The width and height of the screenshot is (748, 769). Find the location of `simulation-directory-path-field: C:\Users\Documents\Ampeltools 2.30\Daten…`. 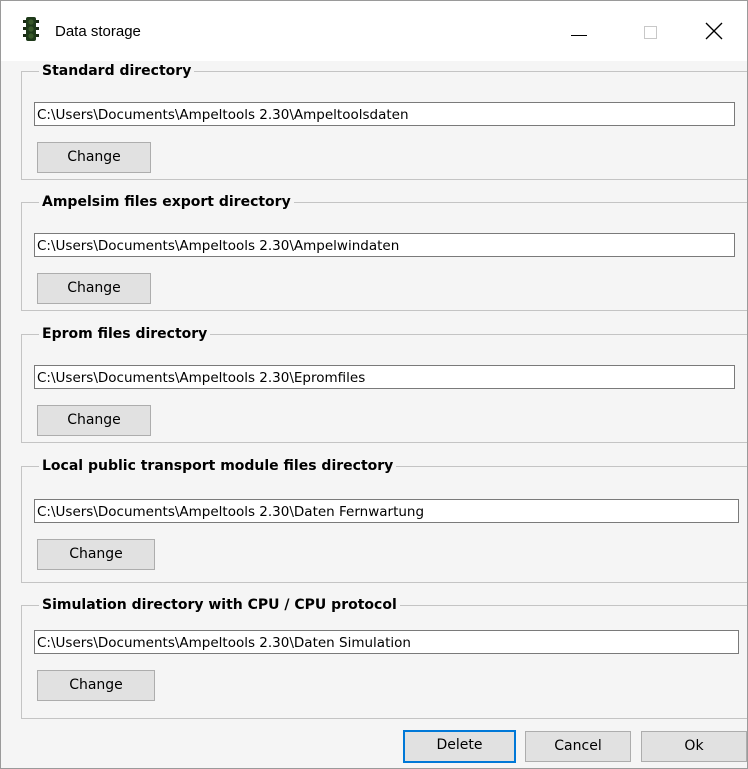

simulation-directory-path-field: C:\Users\Documents\Ampeltools 2.30\Daten… is located at coordinates (386, 642).